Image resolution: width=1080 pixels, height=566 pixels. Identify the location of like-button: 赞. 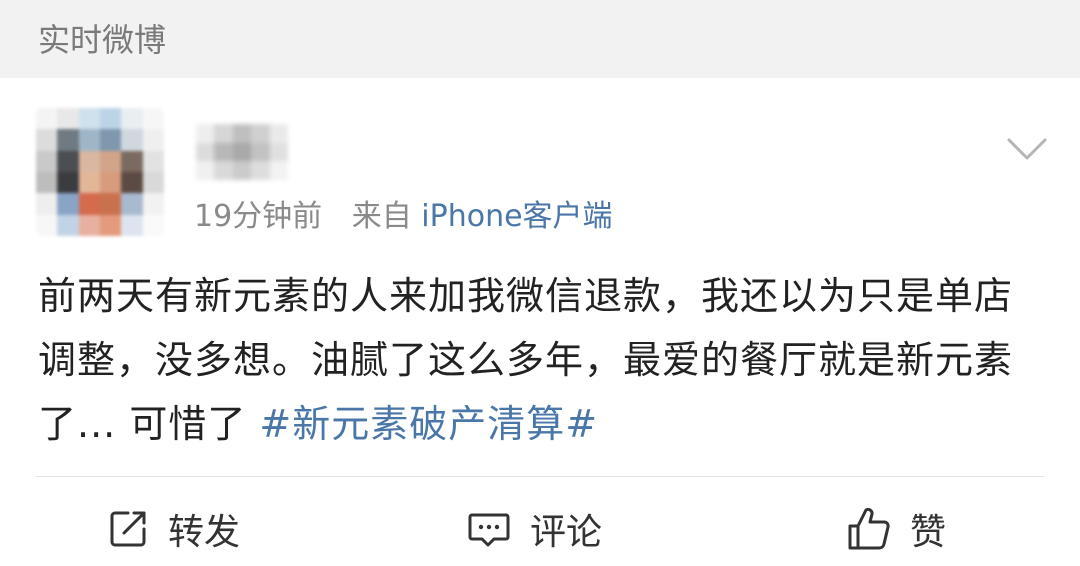
(896, 529).